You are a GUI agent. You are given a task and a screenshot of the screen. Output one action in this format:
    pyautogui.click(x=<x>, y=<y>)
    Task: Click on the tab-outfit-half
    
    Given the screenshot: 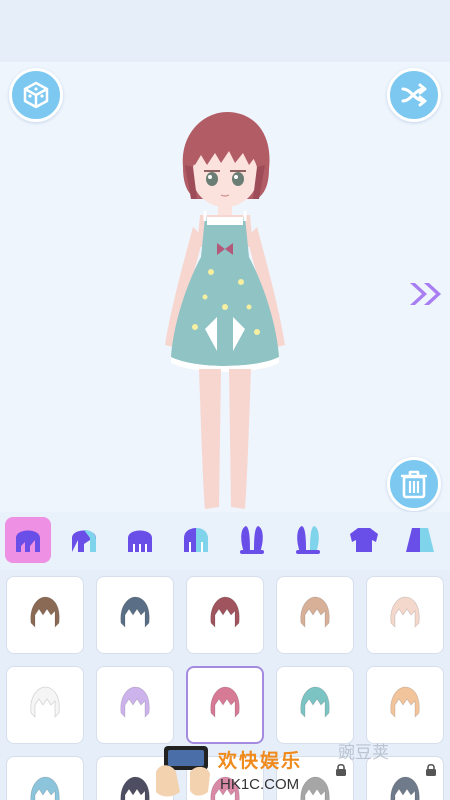 What is the action you would take?
    pyautogui.click(x=420, y=540)
    